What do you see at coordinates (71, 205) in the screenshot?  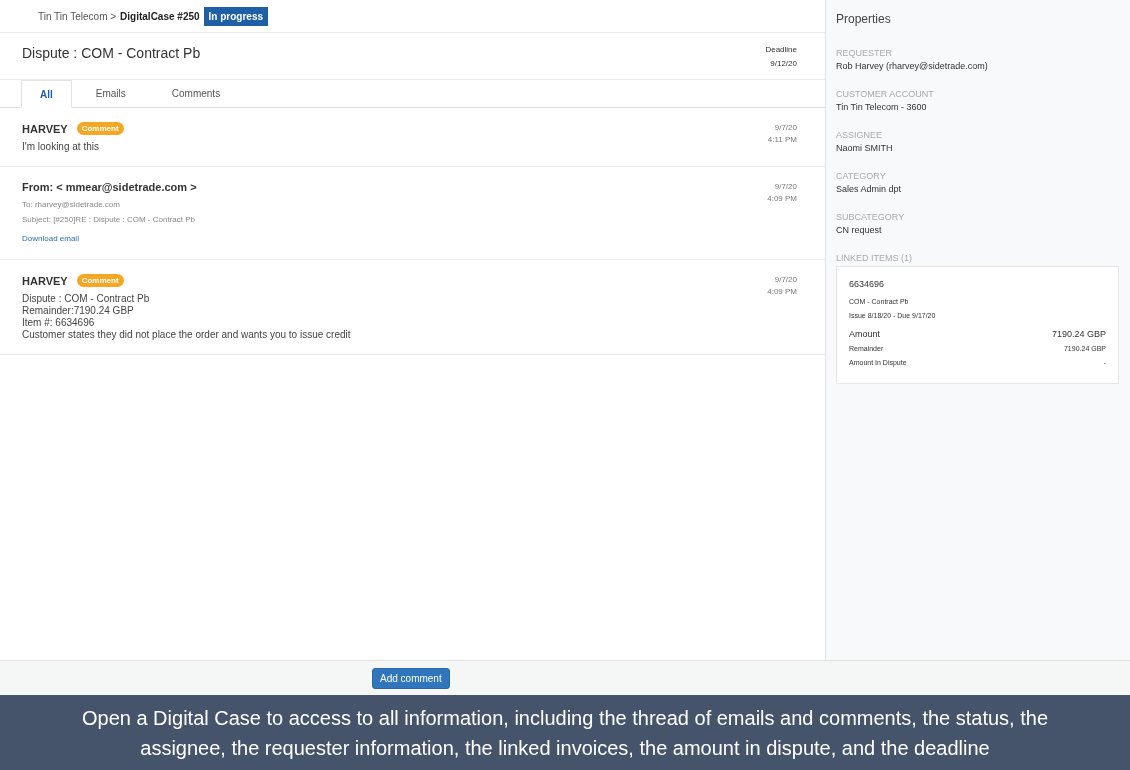 I see `email-recipient: To: rharvey@sidetrade.com` at bounding box center [71, 205].